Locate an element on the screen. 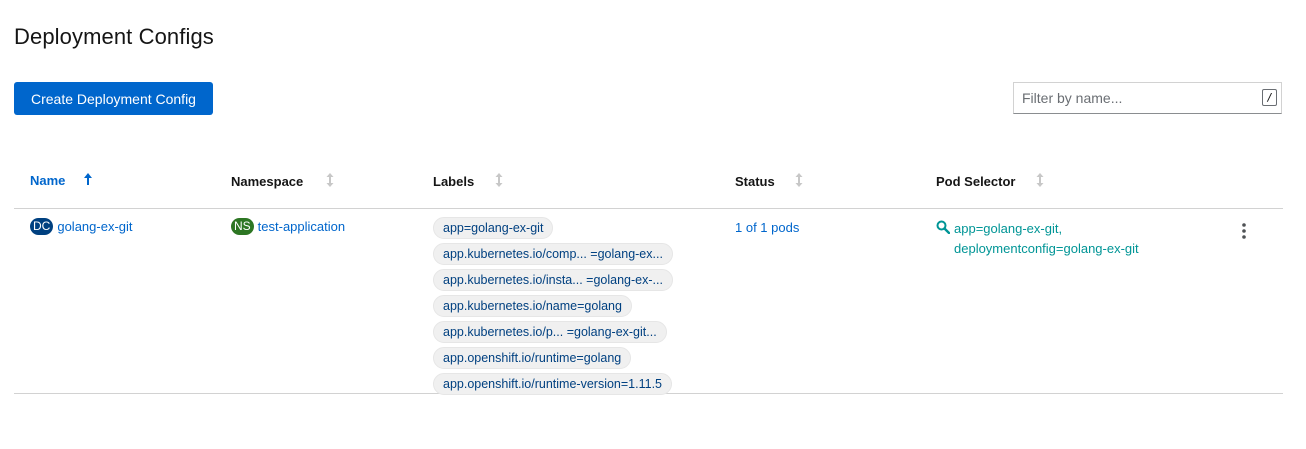 The image size is (1306, 449). kebab-icon is located at coordinates (1244, 231).